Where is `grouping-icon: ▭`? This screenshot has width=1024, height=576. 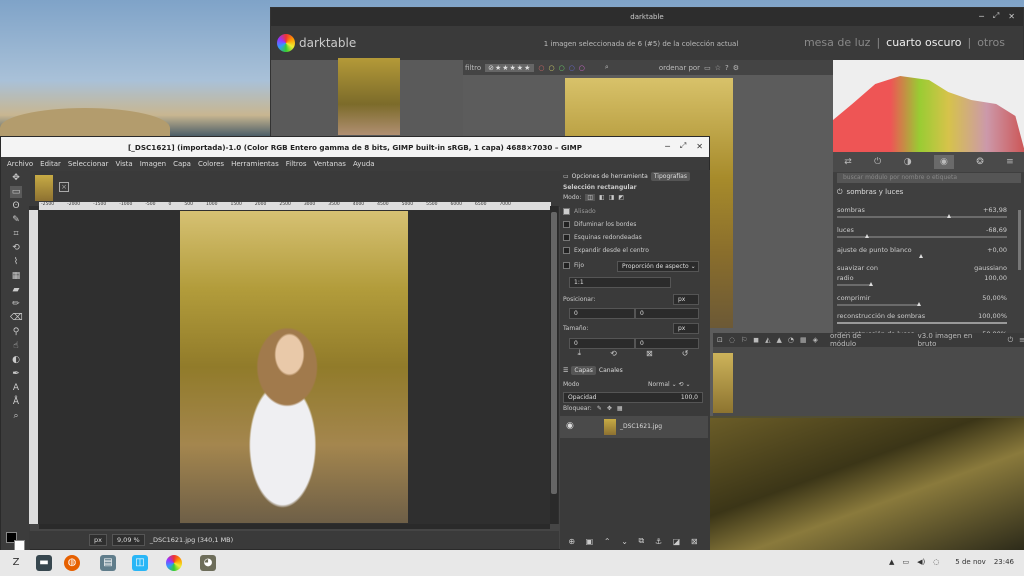 grouping-icon: ▭ is located at coordinates (707, 68).